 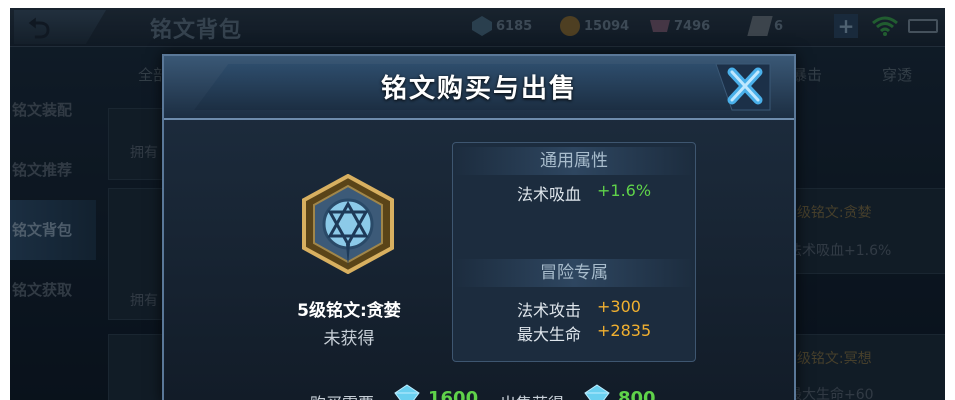 What do you see at coordinates (532, 395) in the screenshot?
I see `sell-price-label: 出售获得` at bounding box center [532, 395].